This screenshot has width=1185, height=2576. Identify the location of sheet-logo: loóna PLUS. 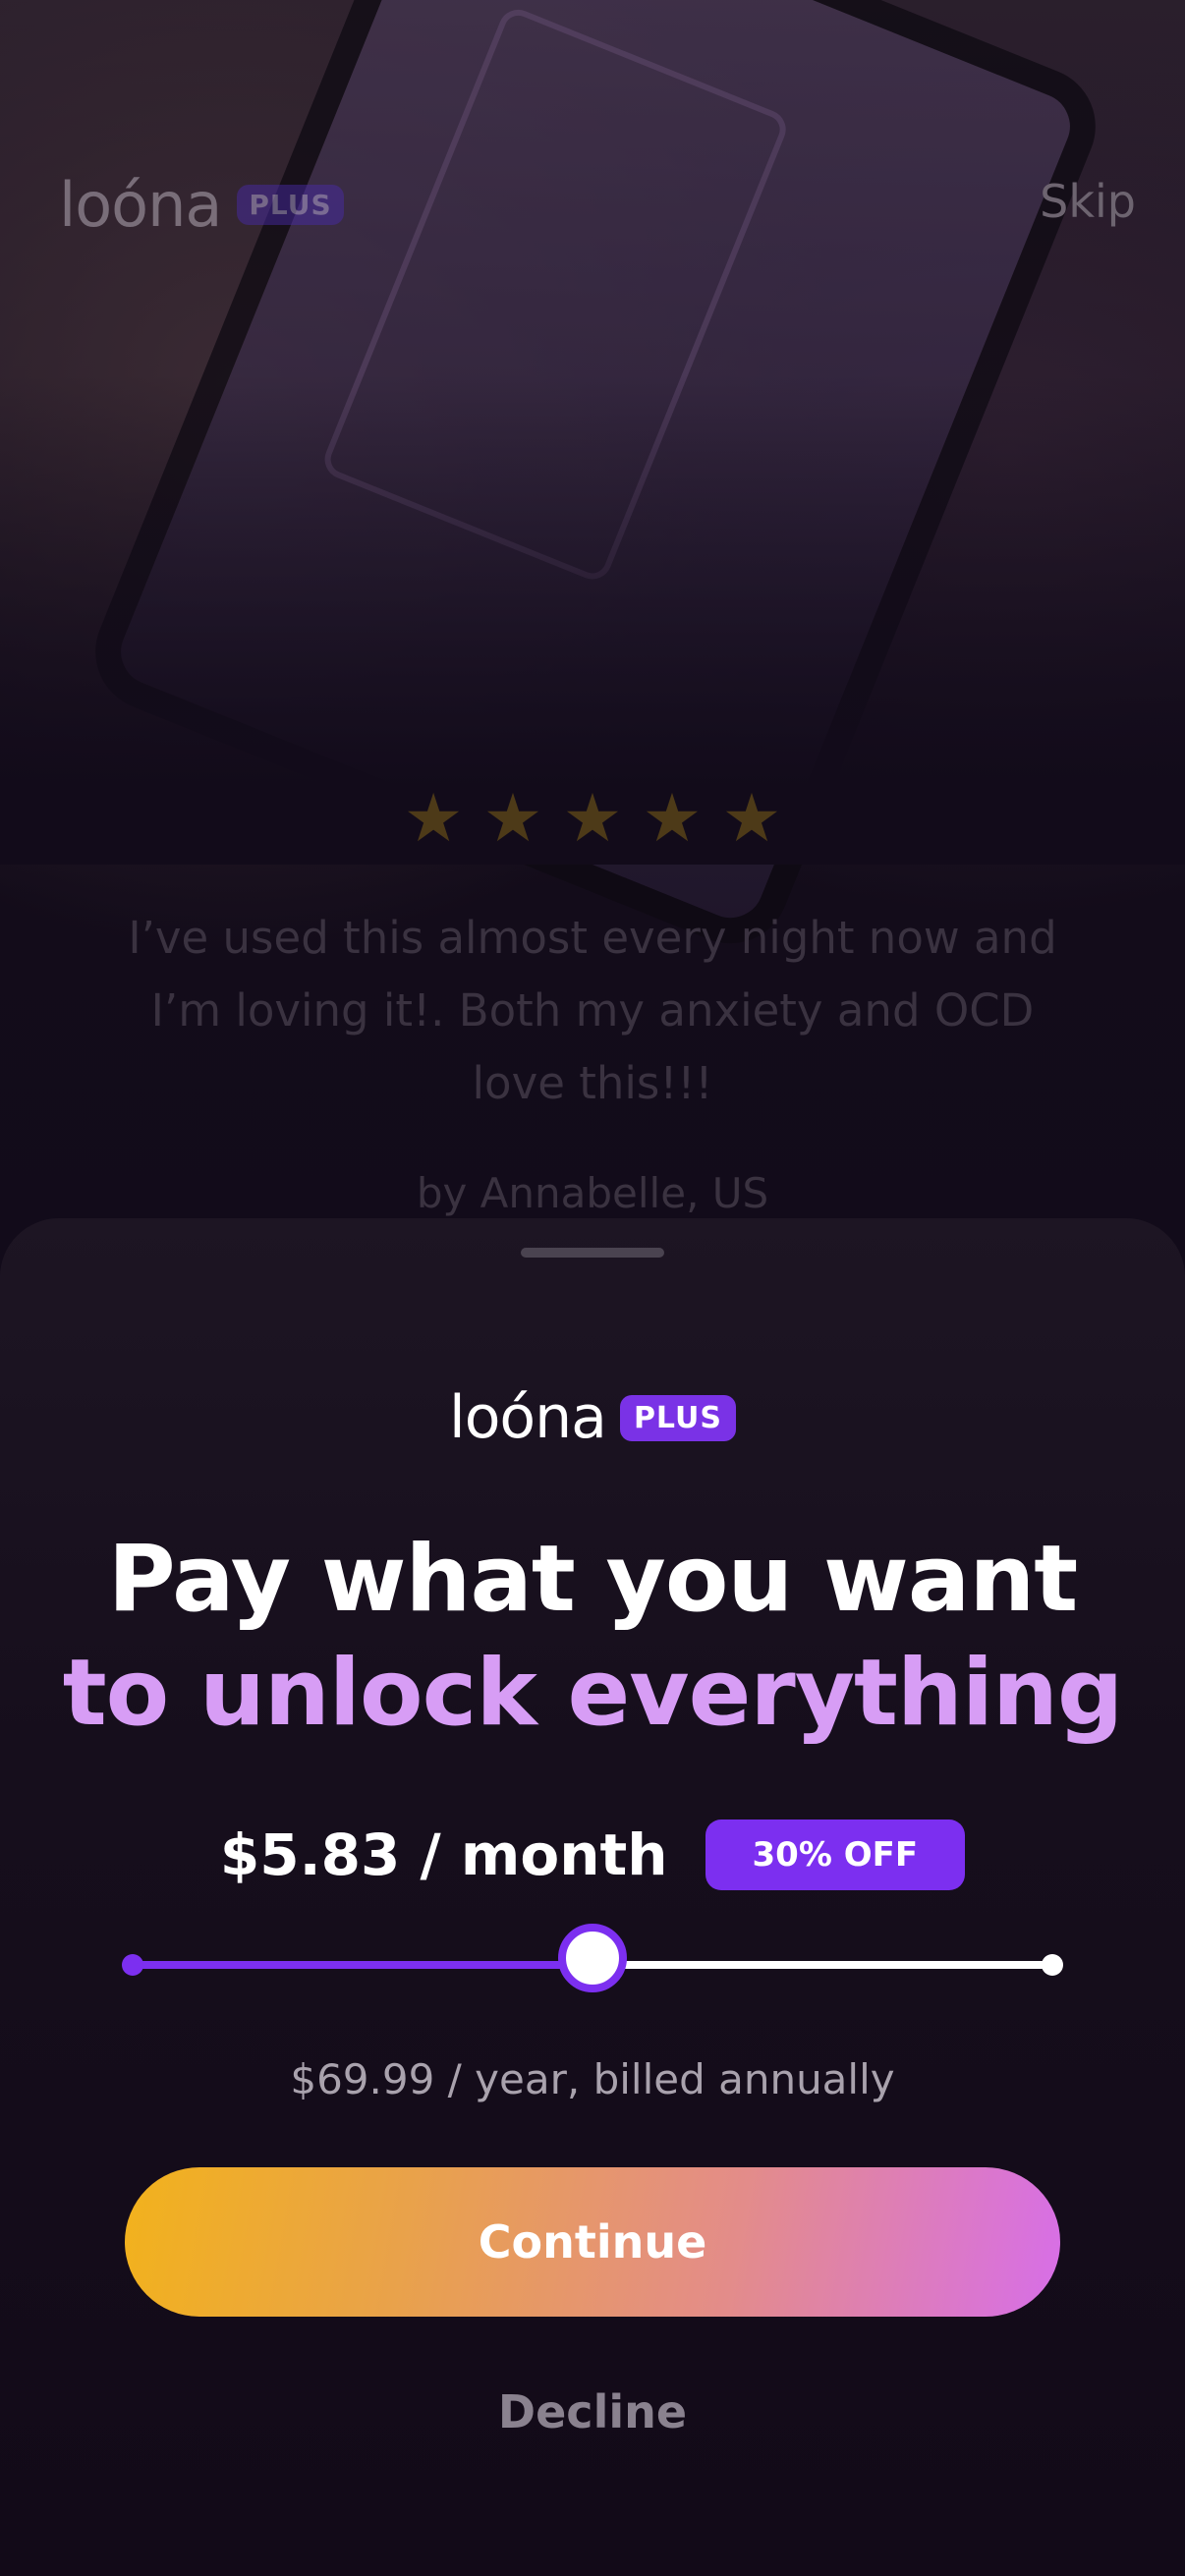
(592, 1417).